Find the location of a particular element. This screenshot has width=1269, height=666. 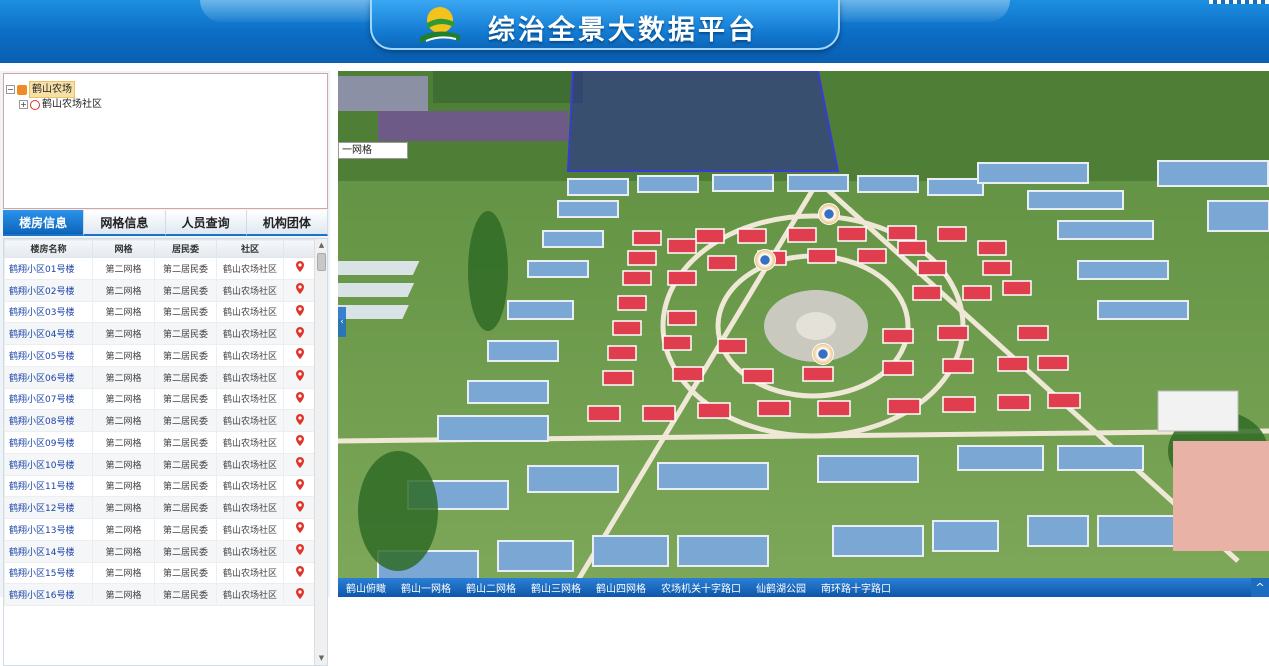

building-name-cell: 鹤翔小区05号楼 is located at coordinates (48, 355).